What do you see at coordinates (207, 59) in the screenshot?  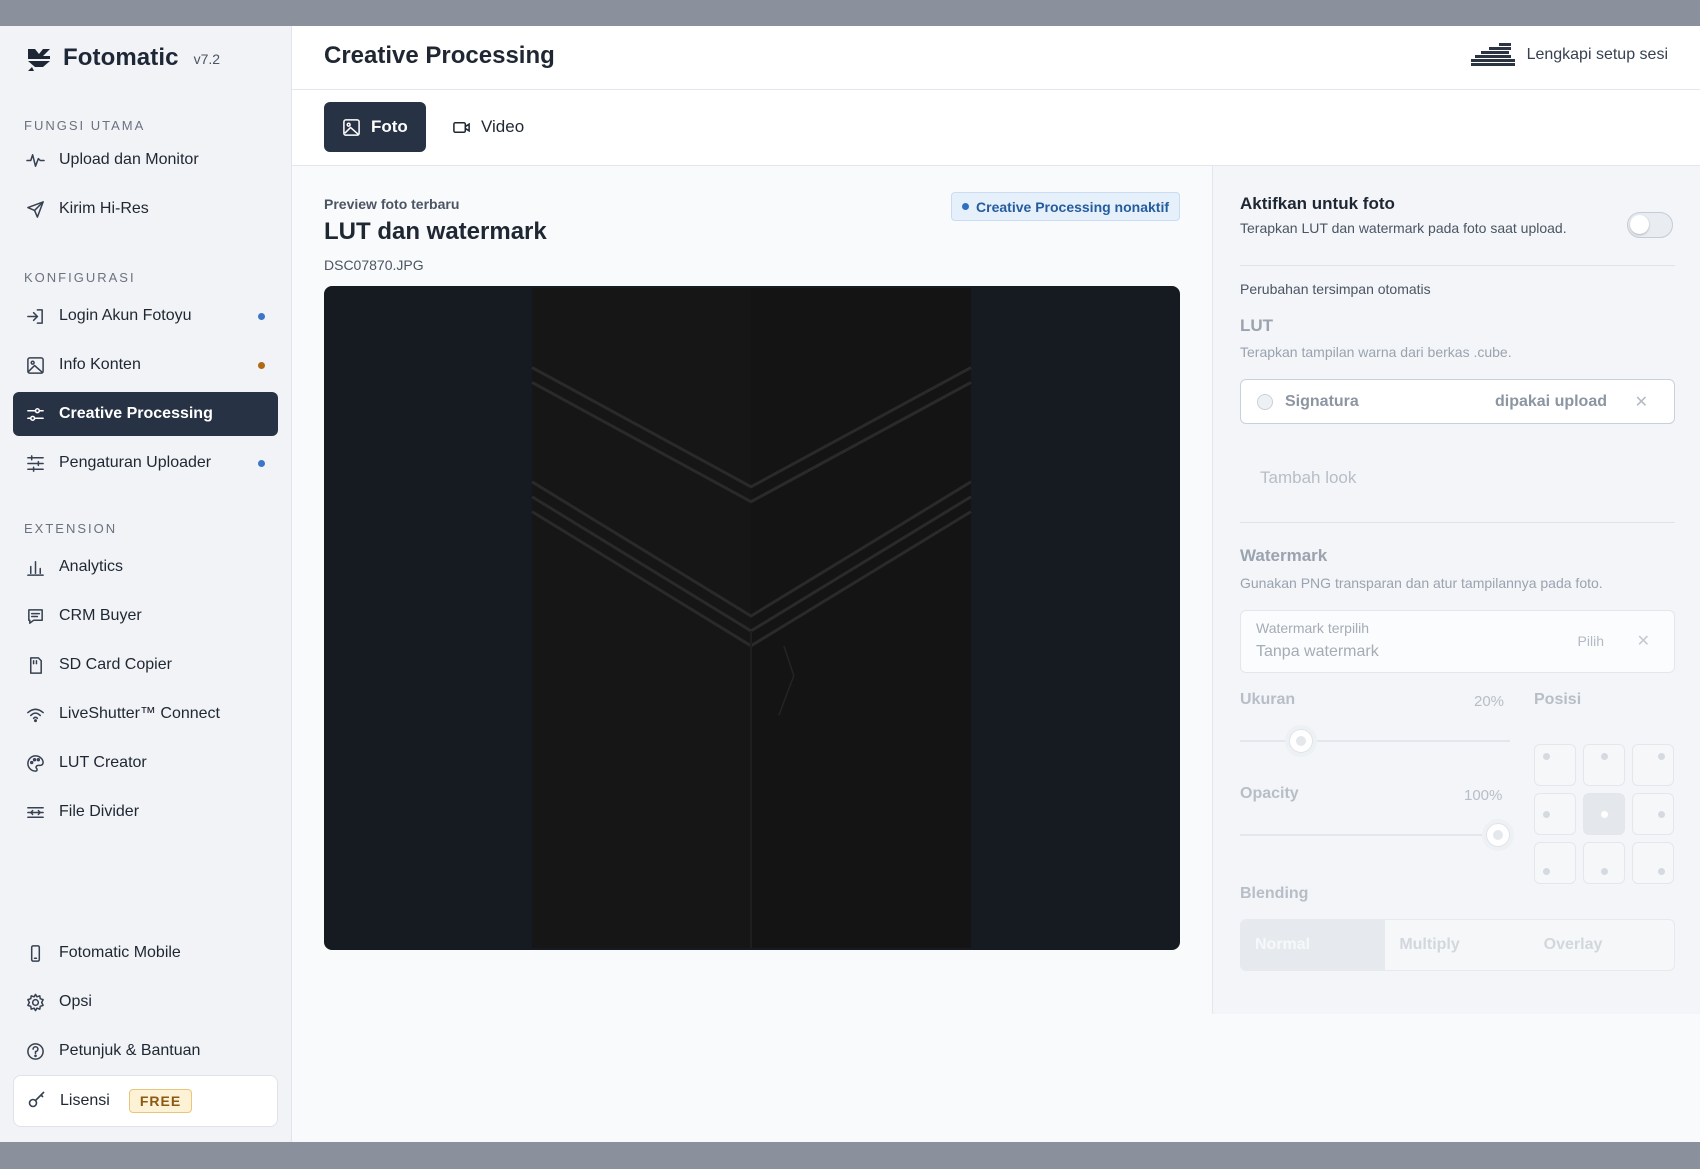 I see `app-version: v7.2` at bounding box center [207, 59].